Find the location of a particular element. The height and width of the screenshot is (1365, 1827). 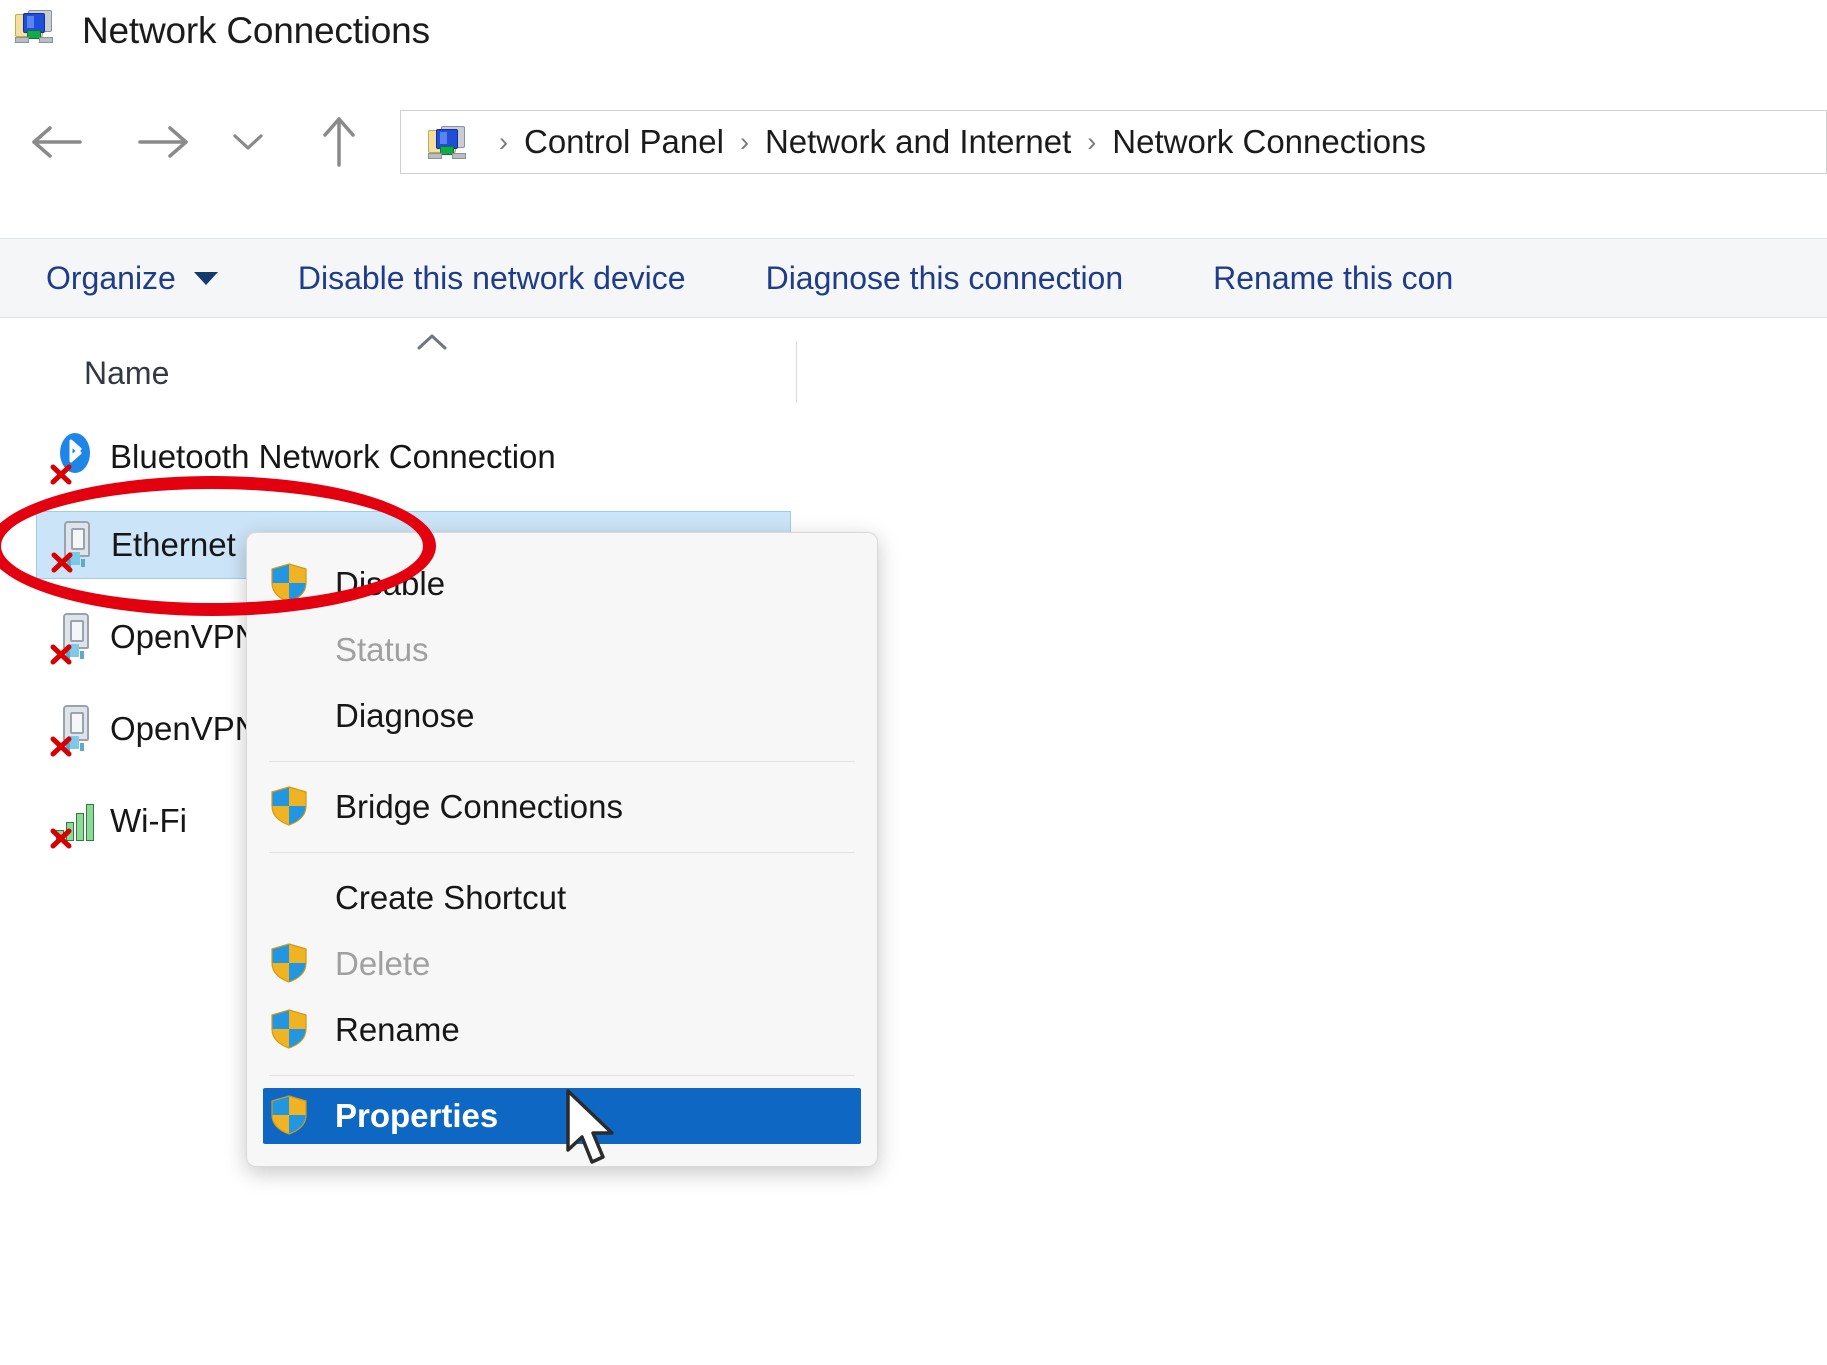

menu-item-label: Diagnose is located at coordinates (405, 715).